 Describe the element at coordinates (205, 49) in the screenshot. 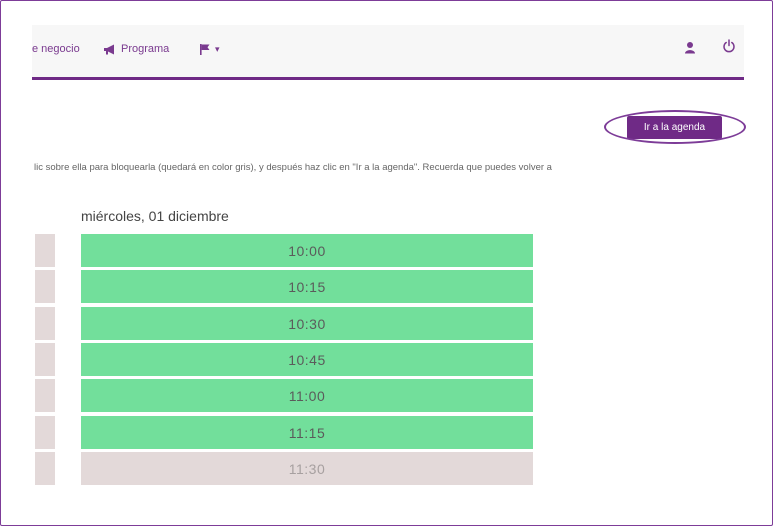

I see `flag-icon` at that location.